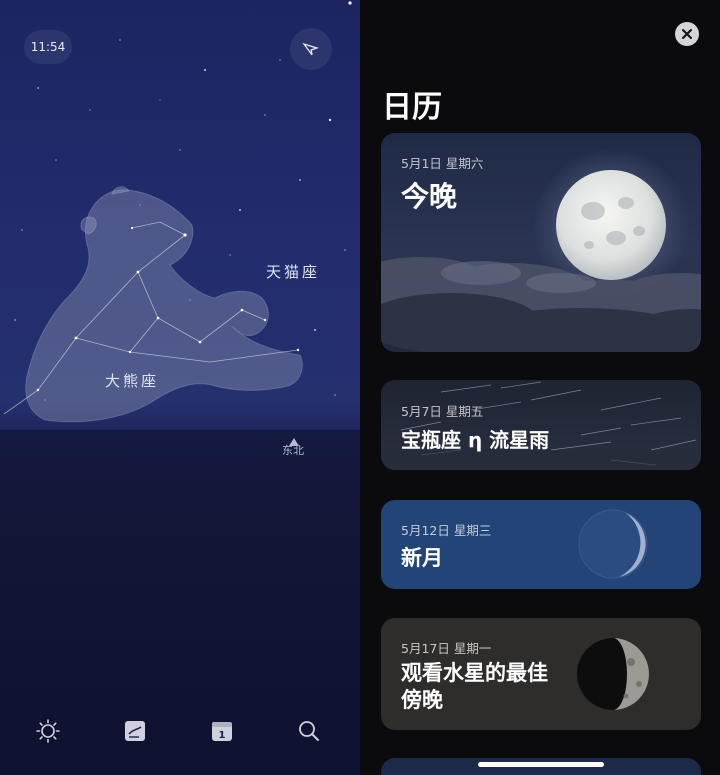  Describe the element at coordinates (180, 730) in the screenshot. I see `tab-bar: 1` at that location.